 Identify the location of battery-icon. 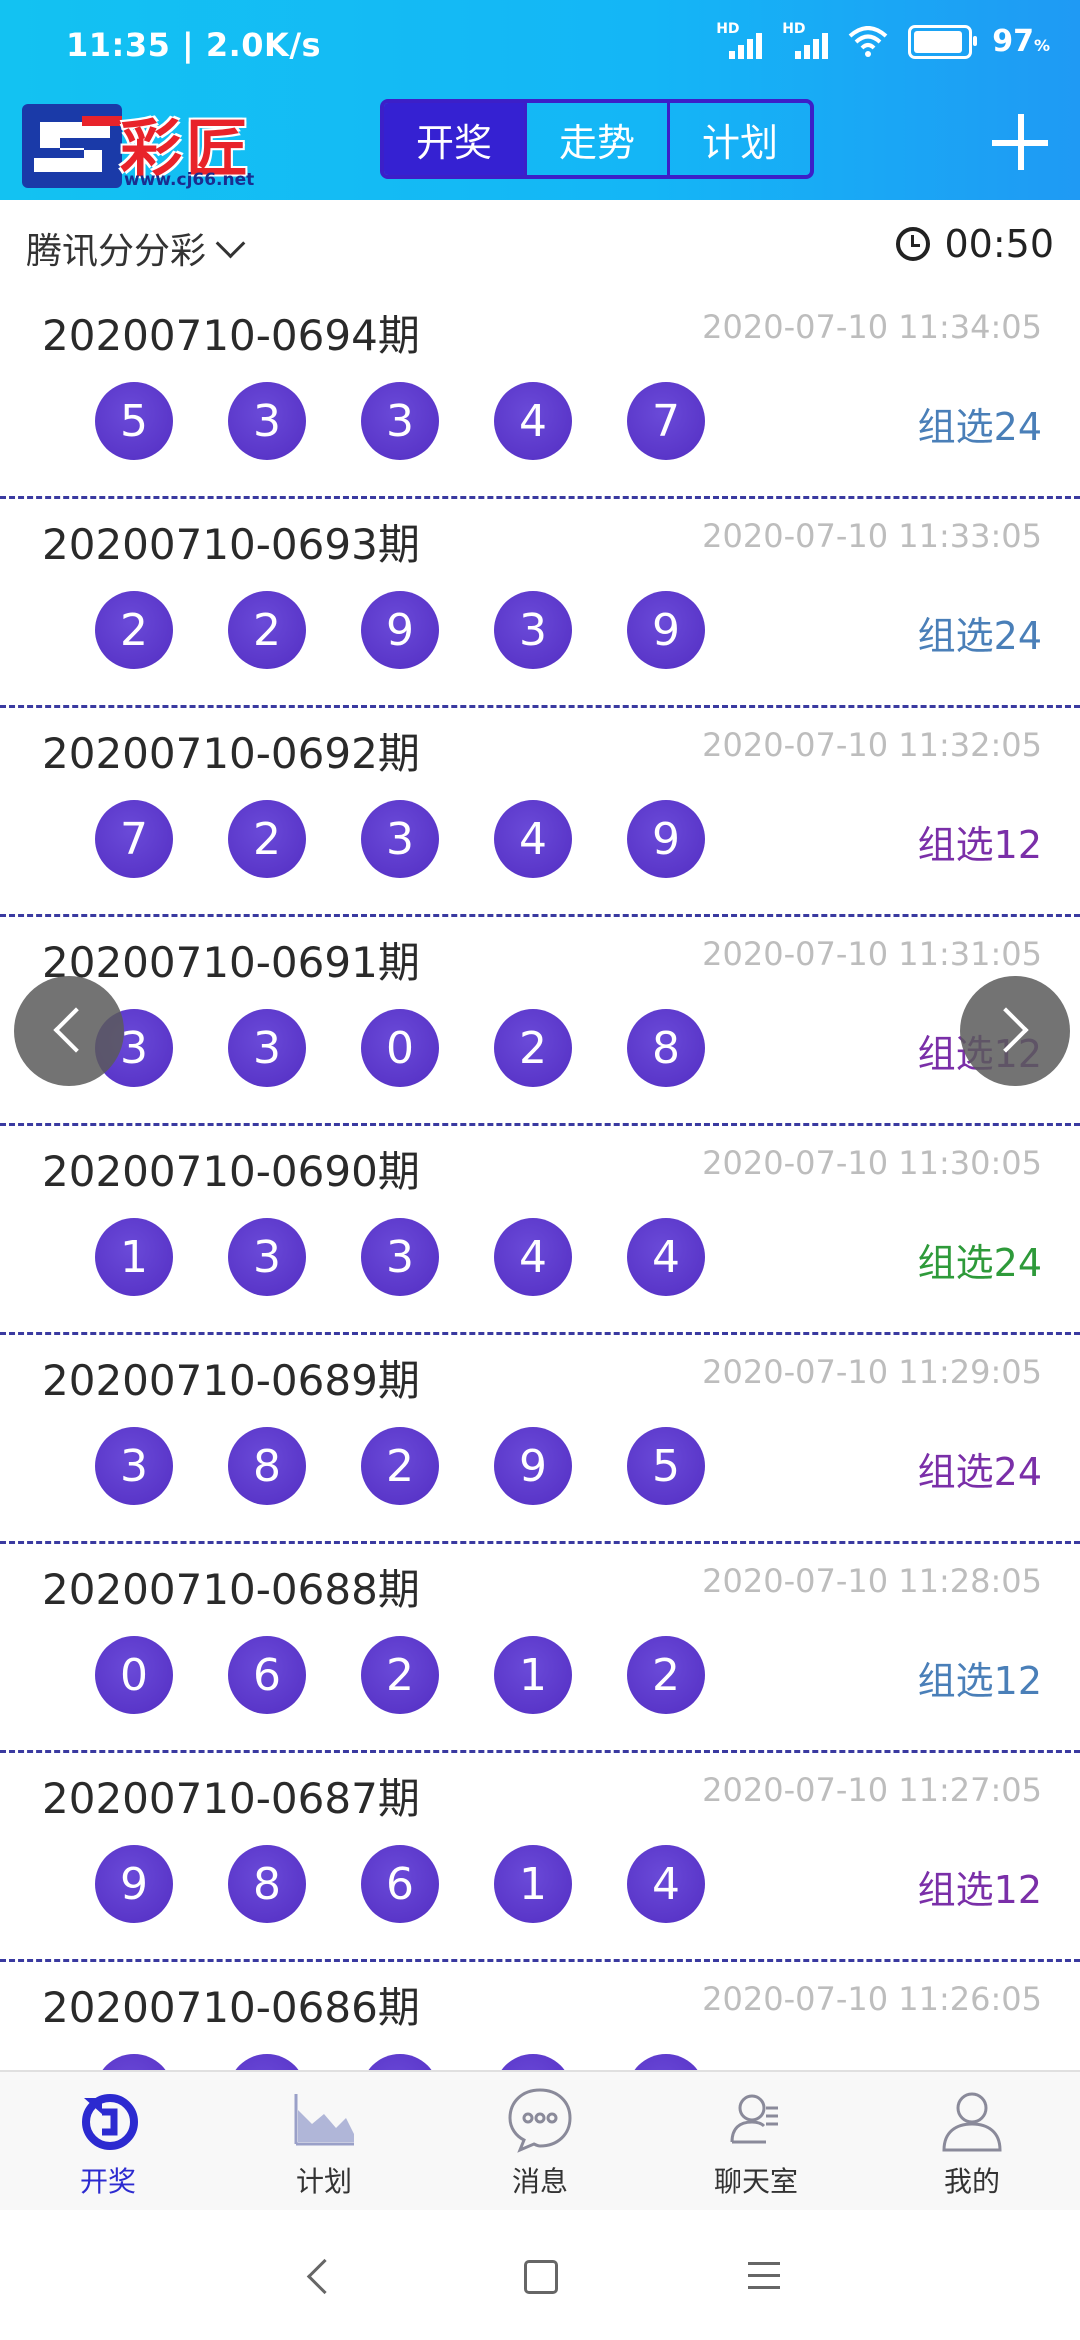
(943, 41).